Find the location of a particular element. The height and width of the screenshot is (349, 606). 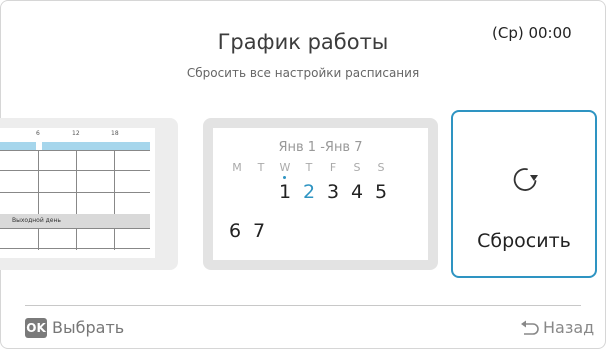

page-subtitle: Сбросить все настройки расписания is located at coordinates (303, 73).